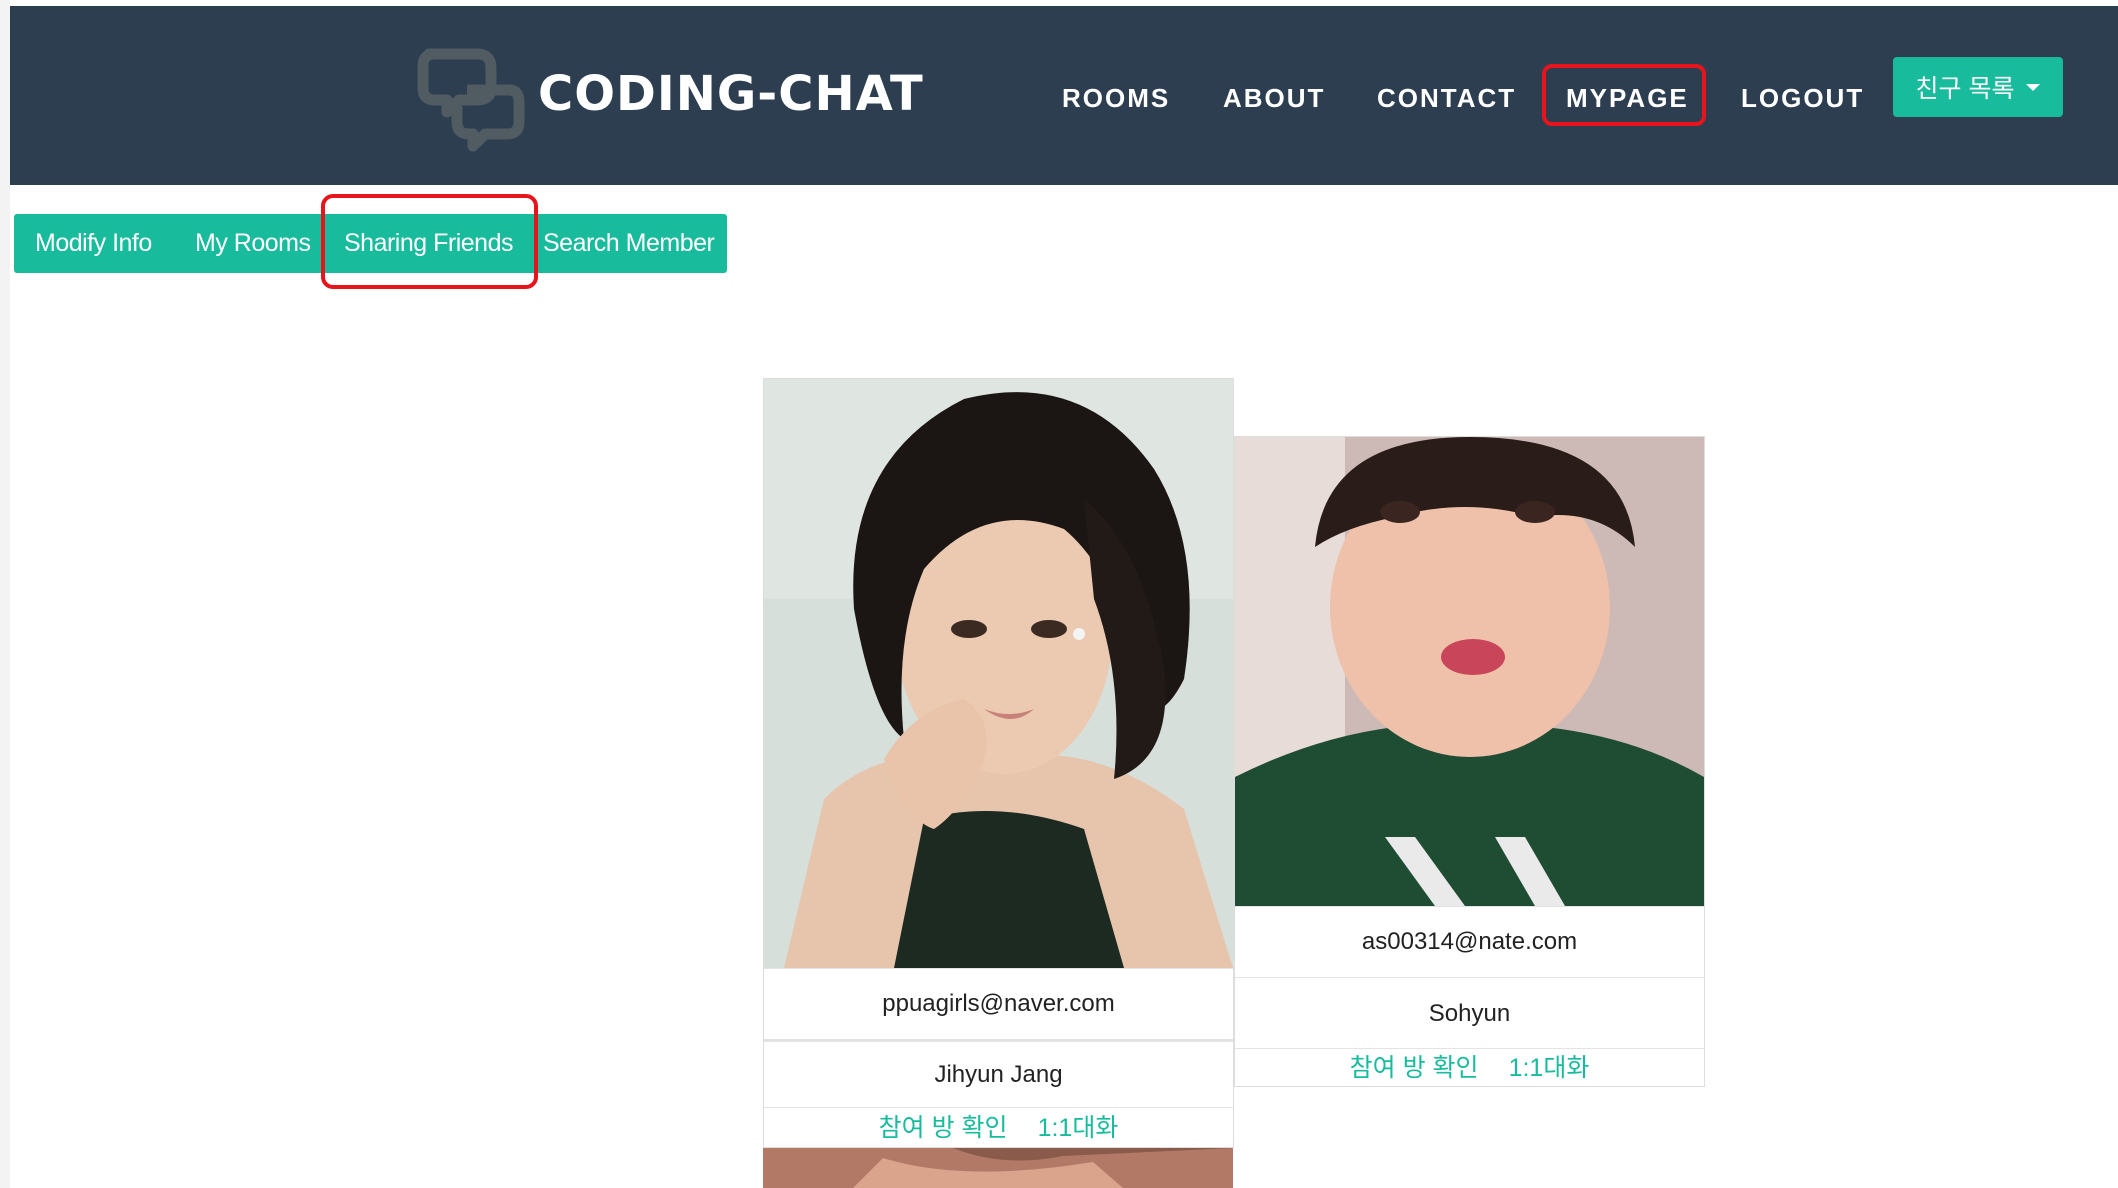  I want to click on nav-about: ABOUT, so click(1274, 98).